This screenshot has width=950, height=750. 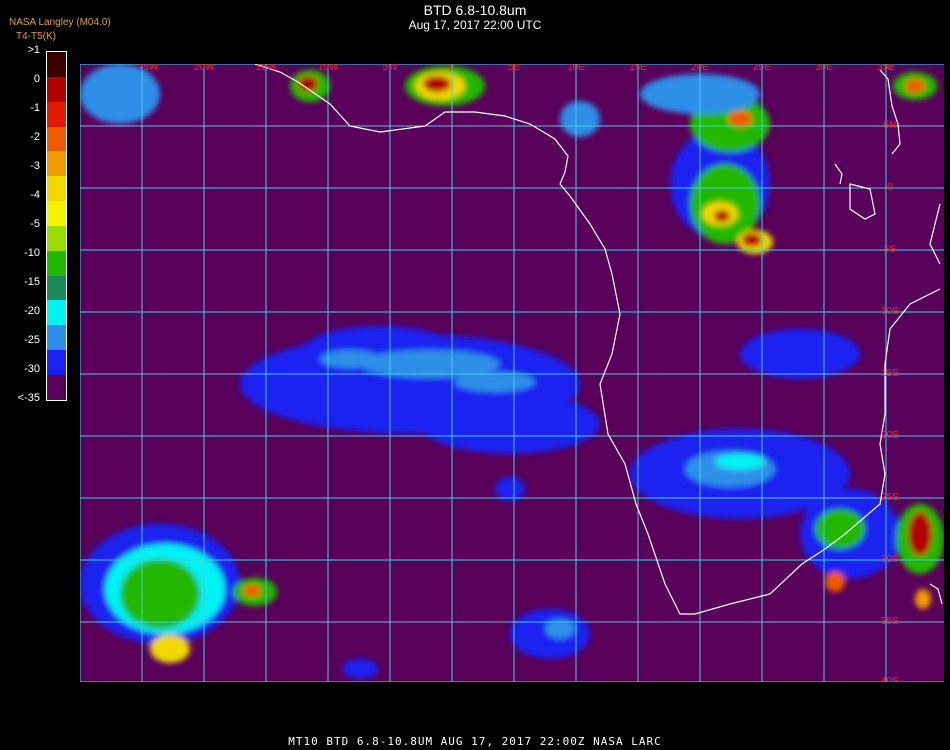 What do you see at coordinates (890, 621) in the screenshot?
I see `lat-label: 35S` at bounding box center [890, 621].